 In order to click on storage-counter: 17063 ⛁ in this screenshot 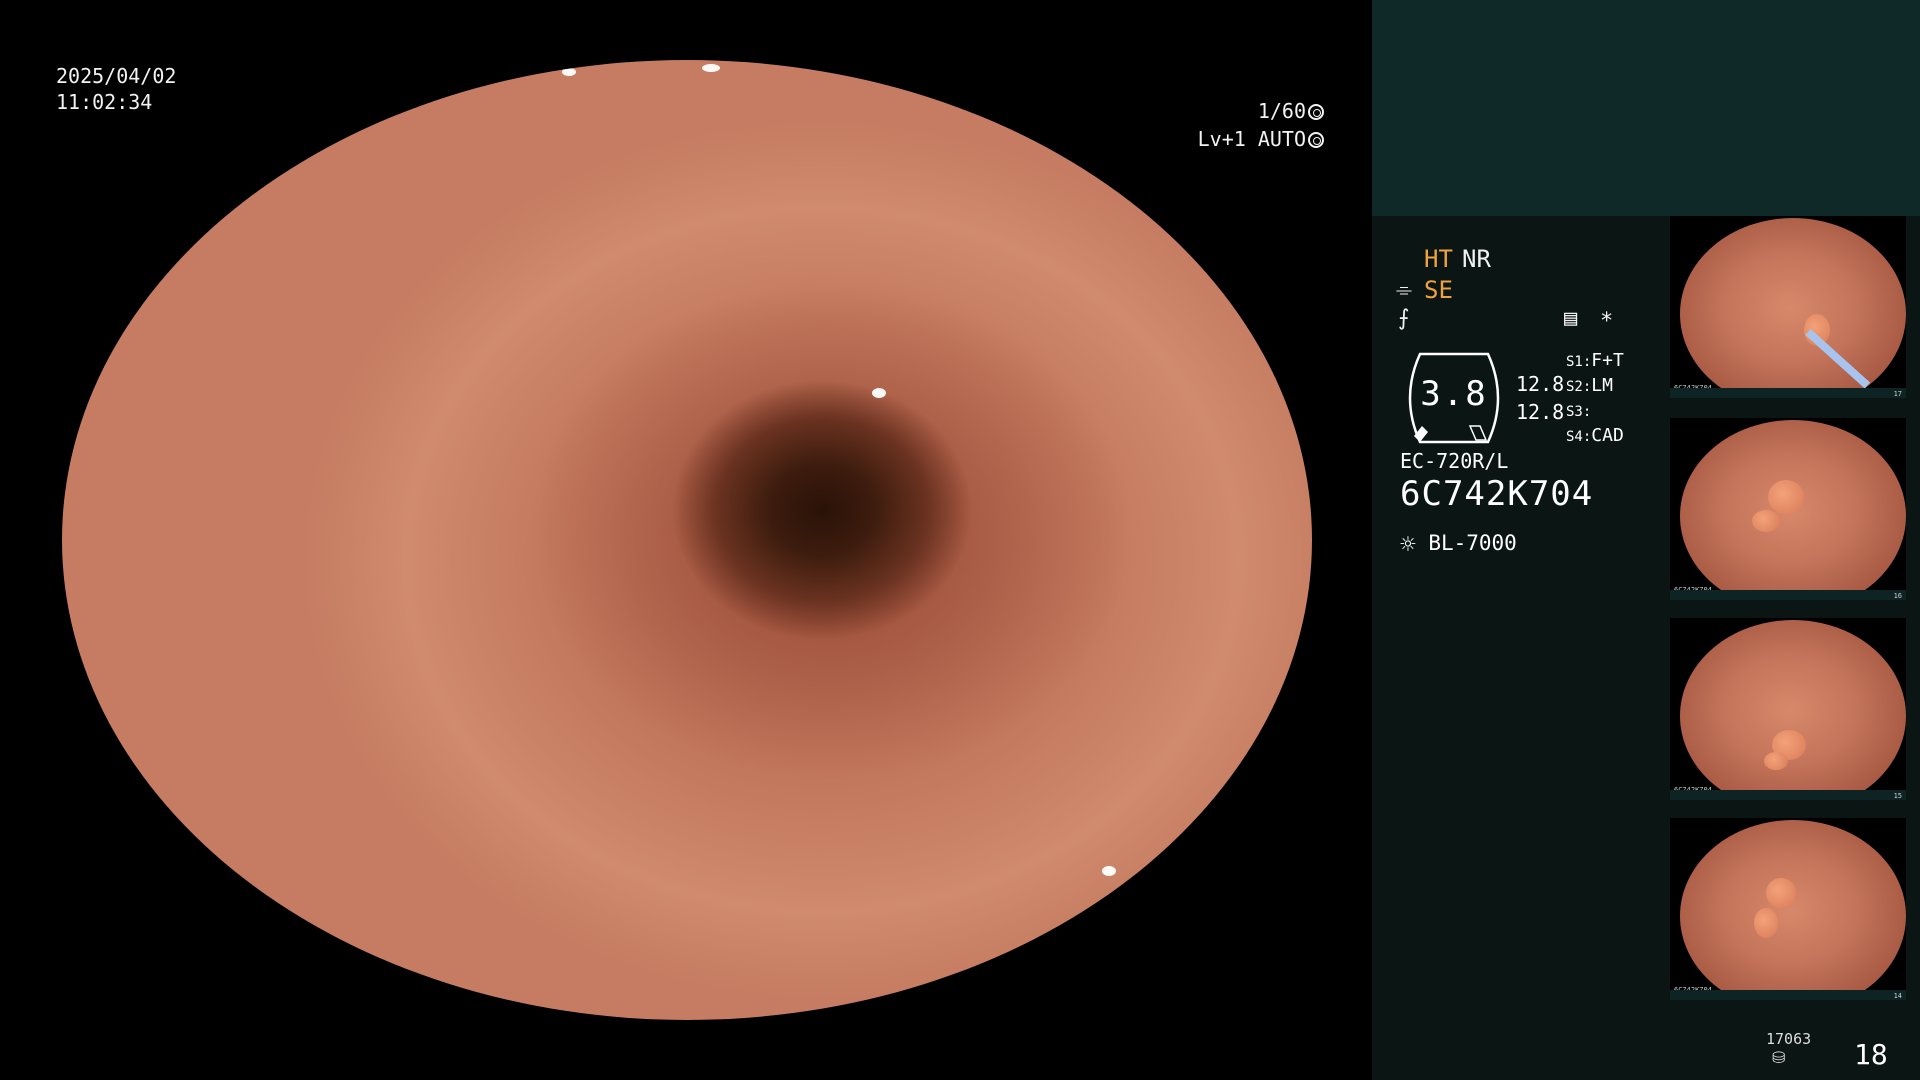, I will do `click(1788, 1048)`.